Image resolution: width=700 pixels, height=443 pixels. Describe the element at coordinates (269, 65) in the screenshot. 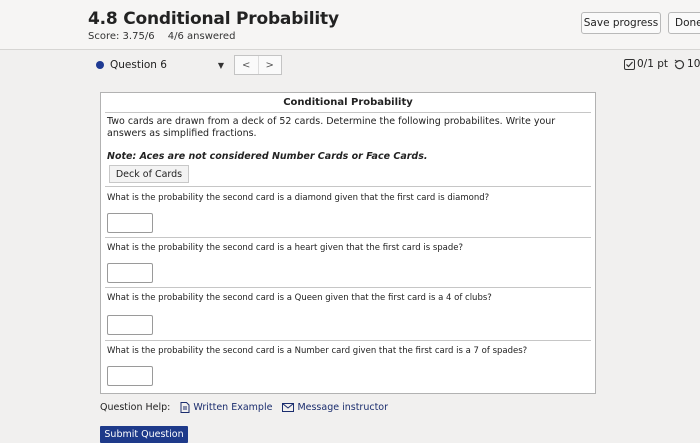

I see `next-question-button: >` at that location.